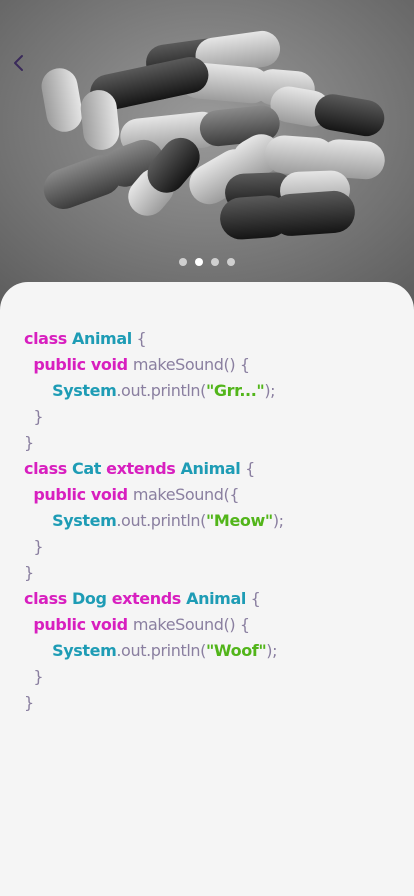 This screenshot has width=414, height=896. Describe the element at coordinates (207, 262) in the screenshot. I see `carousel-indicator` at that location.